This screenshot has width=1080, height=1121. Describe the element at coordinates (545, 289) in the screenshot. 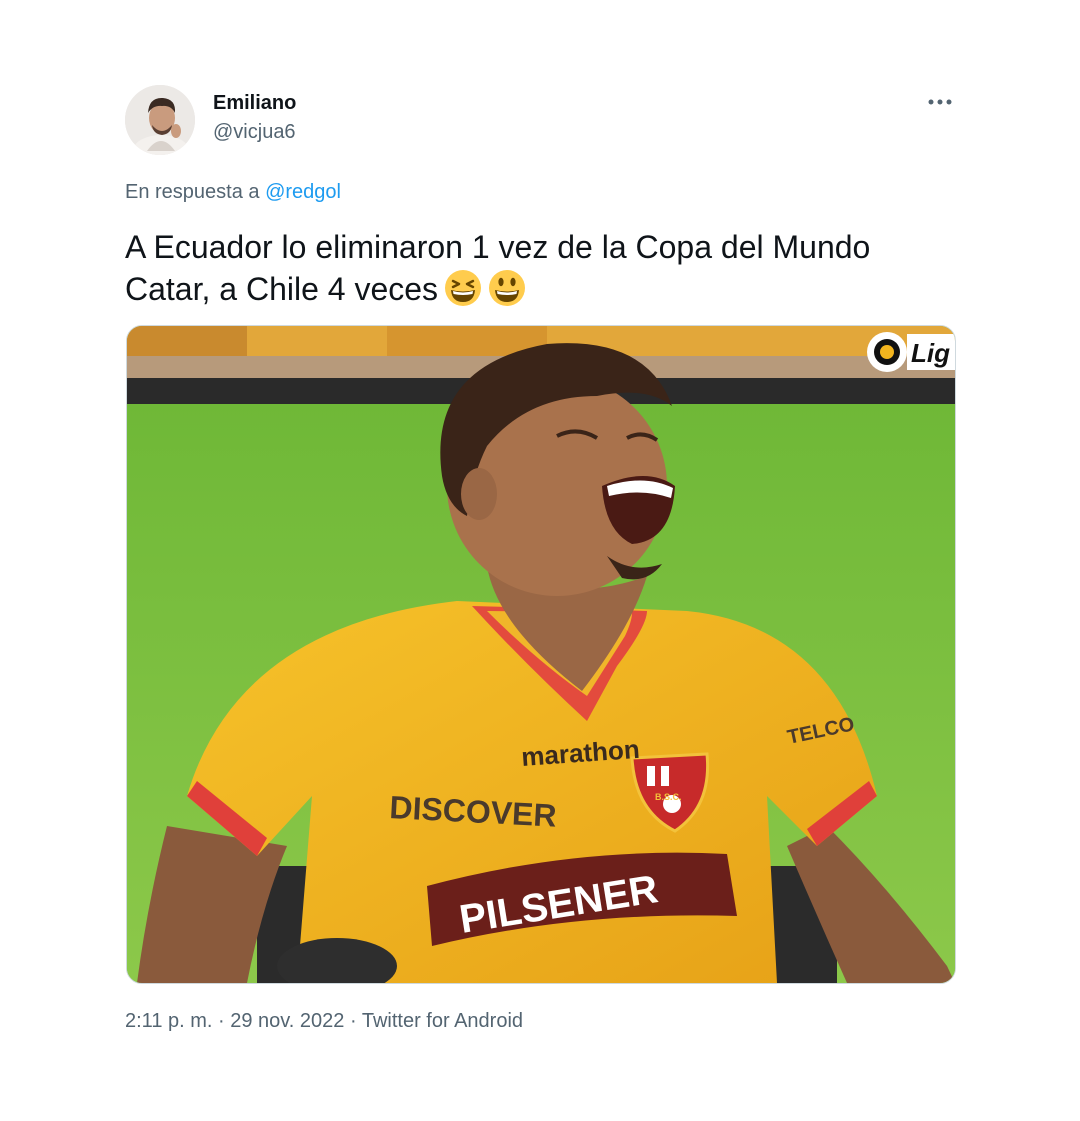

I see `tweet-text-line-2: Catar, a Chile 4 veces` at that location.